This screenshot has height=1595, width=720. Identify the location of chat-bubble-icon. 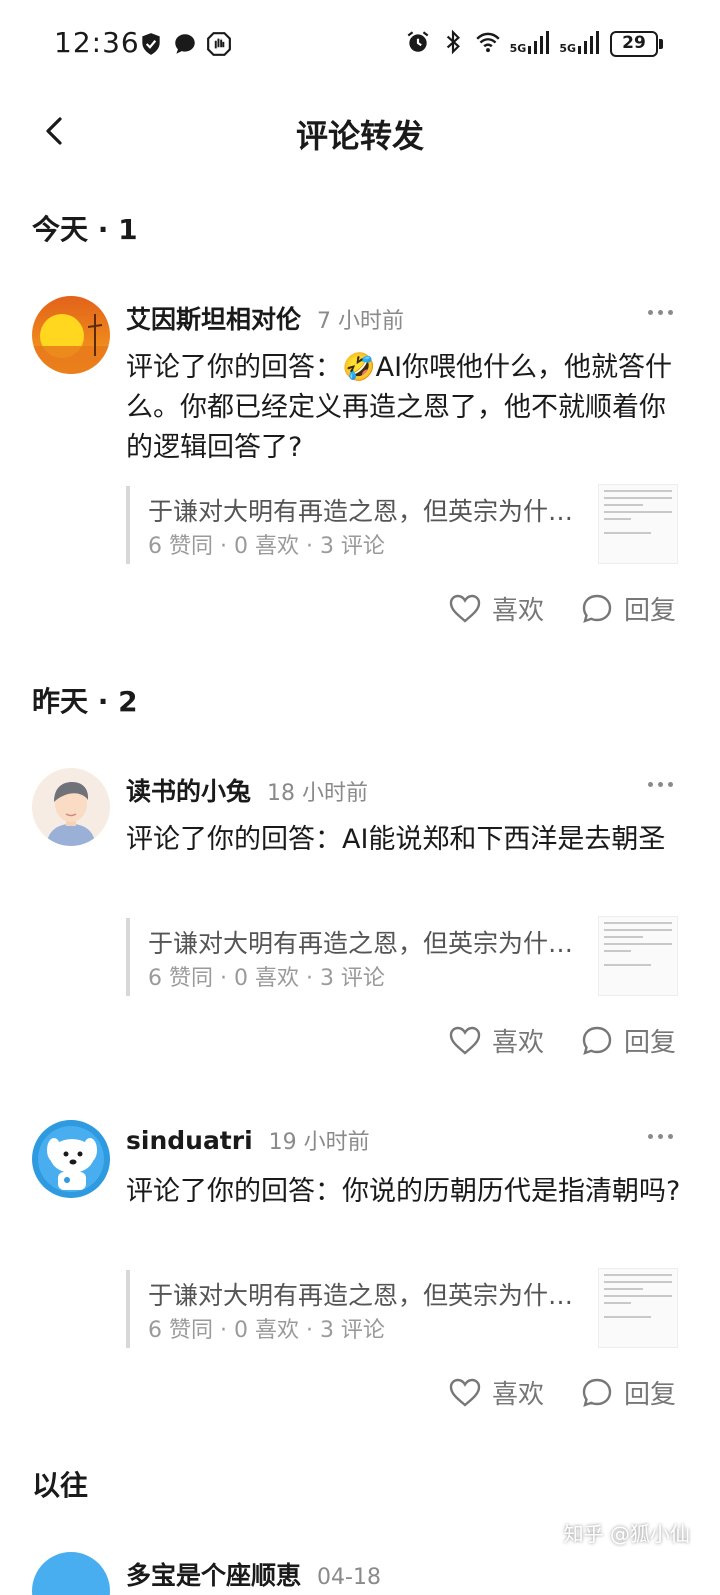
(185, 44).